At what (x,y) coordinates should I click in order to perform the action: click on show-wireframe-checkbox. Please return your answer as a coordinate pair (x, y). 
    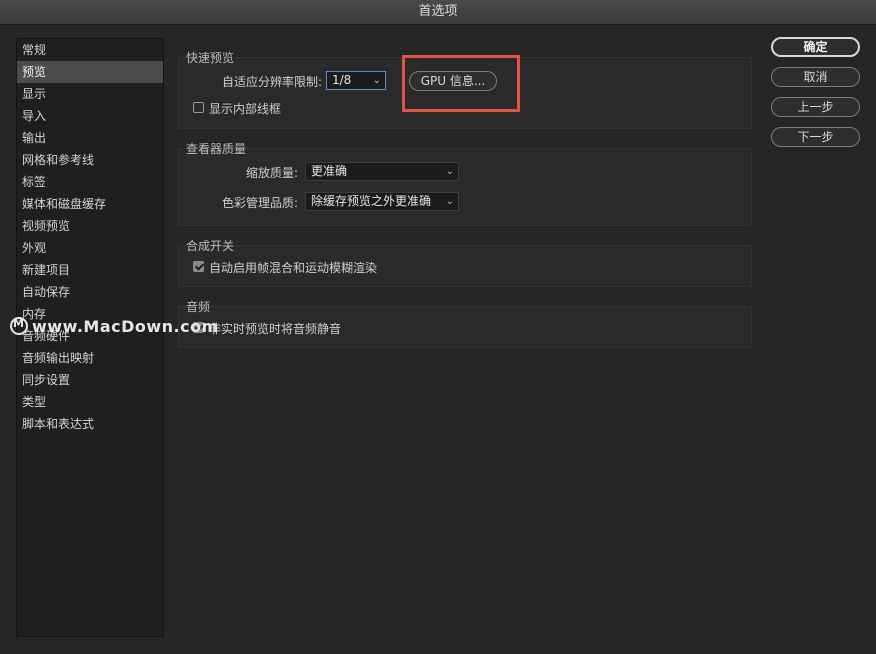
    Looking at the image, I should click on (198, 107).